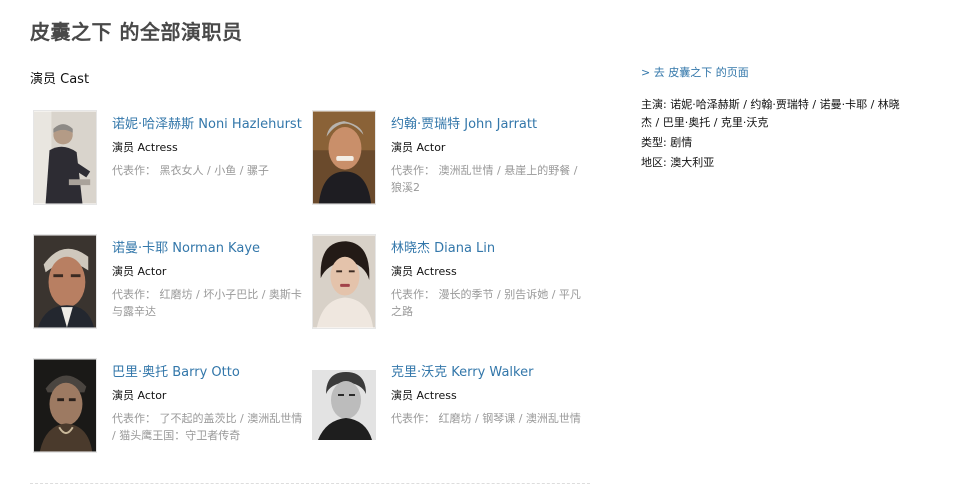  I want to click on works-list: 红磨坊 / 钢琴课 / 澳洲乱世情, so click(509, 418).